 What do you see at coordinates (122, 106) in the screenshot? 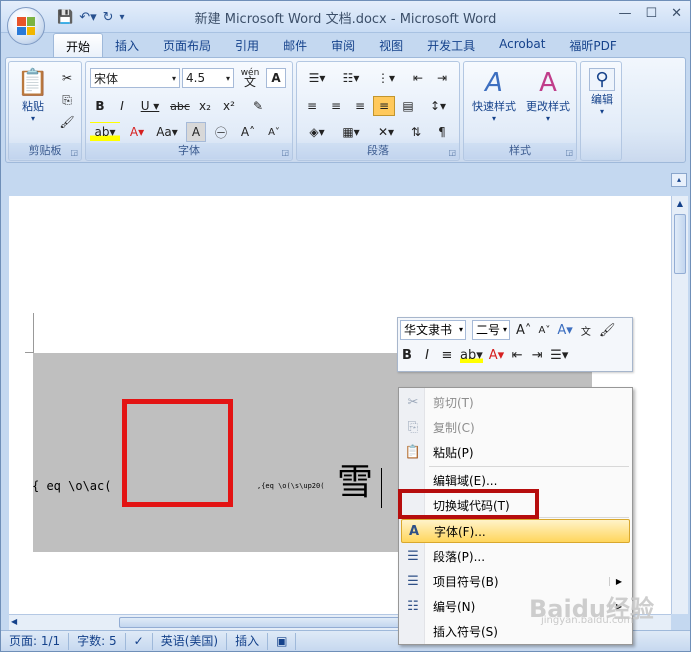
I see `italic-button: I` at bounding box center [122, 106].